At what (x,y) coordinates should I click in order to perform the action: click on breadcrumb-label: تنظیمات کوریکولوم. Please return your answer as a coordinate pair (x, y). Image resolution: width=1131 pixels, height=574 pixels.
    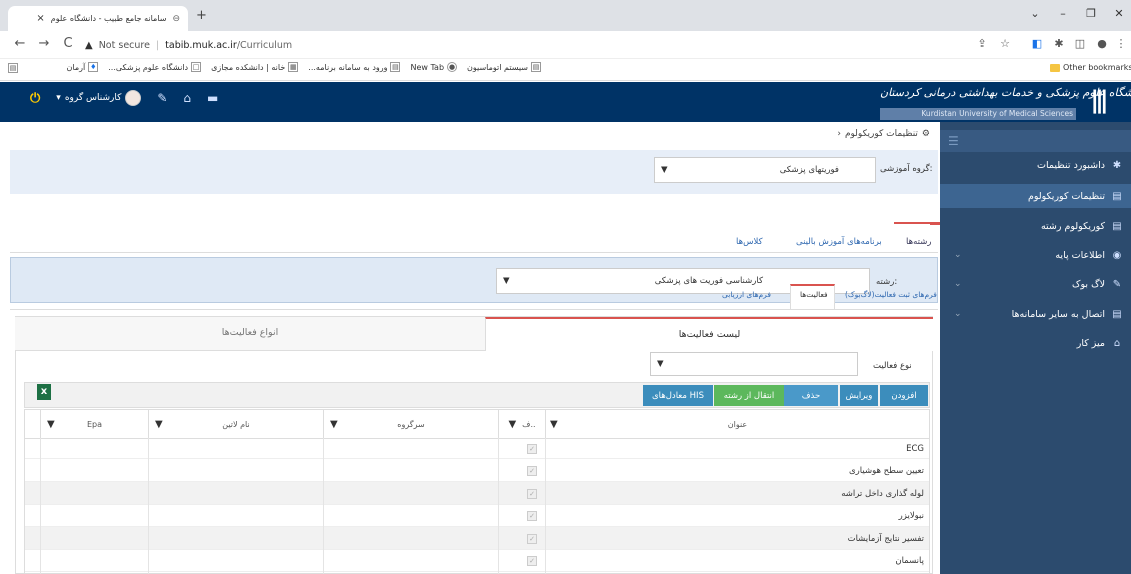
    Looking at the image, I should click on (881, 134).